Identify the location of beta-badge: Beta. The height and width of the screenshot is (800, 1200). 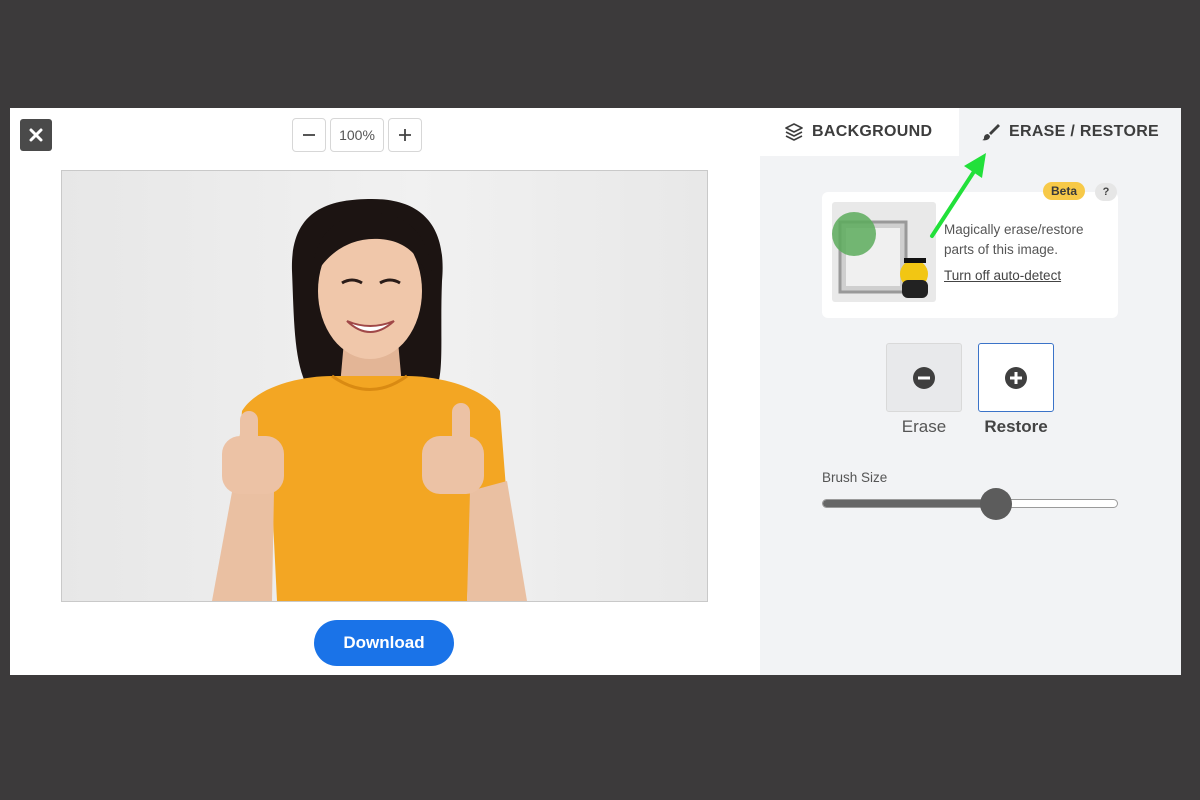
(1064, 191).